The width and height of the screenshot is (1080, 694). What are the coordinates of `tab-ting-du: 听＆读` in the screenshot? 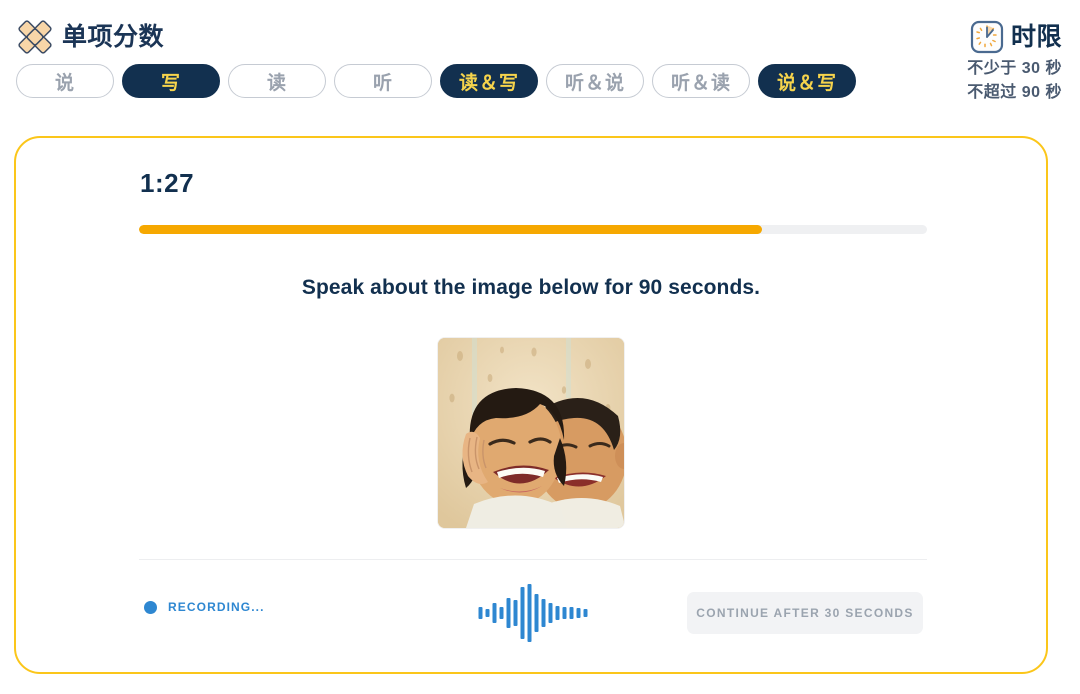 It's located at (701, 81).